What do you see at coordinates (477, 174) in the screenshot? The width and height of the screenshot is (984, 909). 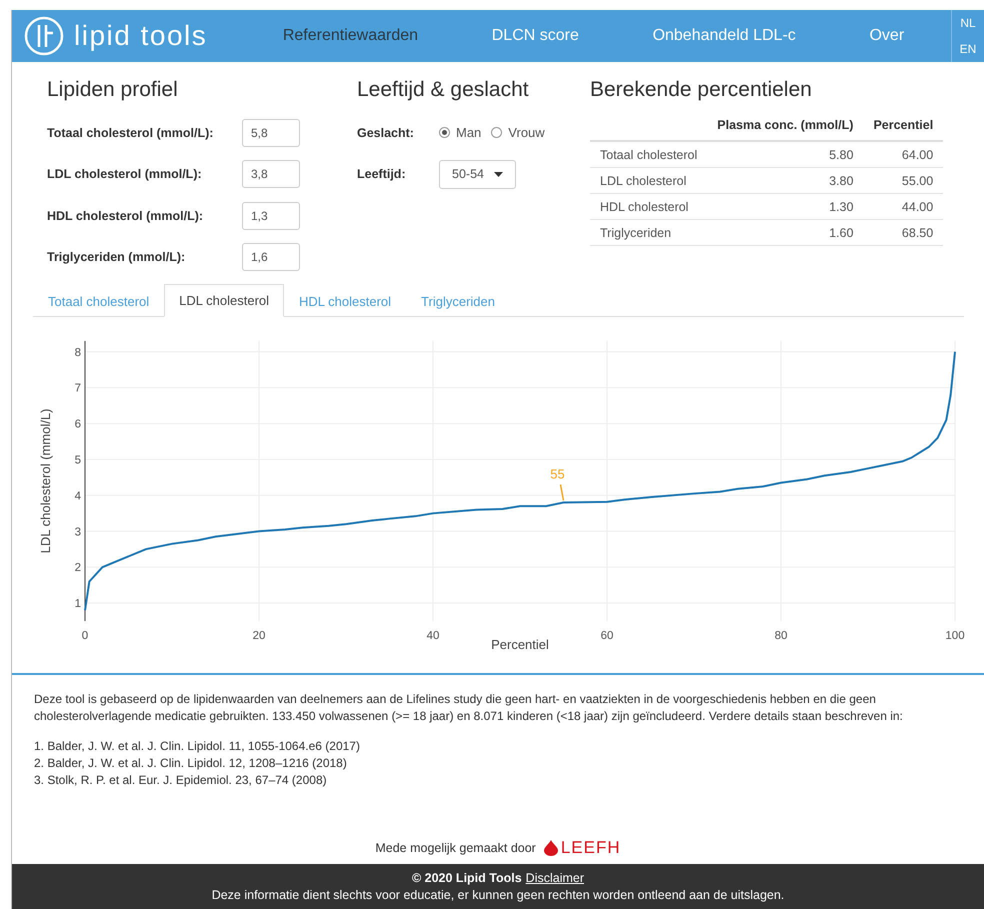 I see `age-dropdown: 50-54` at bounding box center [477, 174].